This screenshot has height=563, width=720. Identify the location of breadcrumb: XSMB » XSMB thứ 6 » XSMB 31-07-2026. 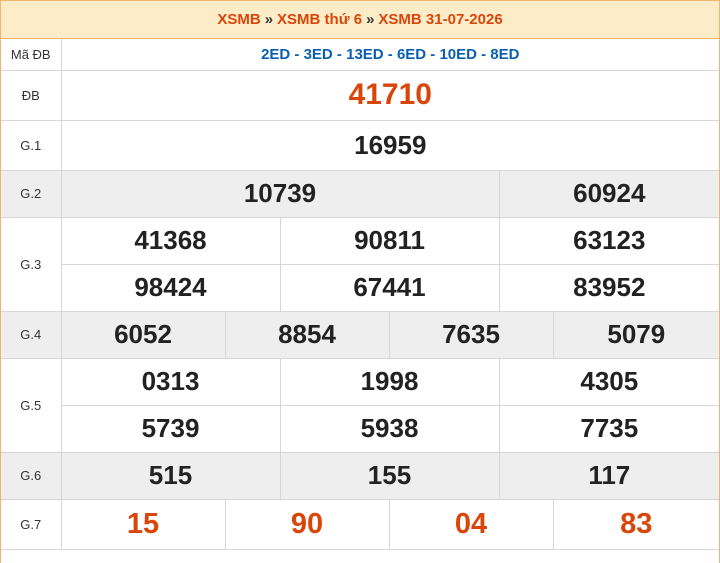
(360, 20).